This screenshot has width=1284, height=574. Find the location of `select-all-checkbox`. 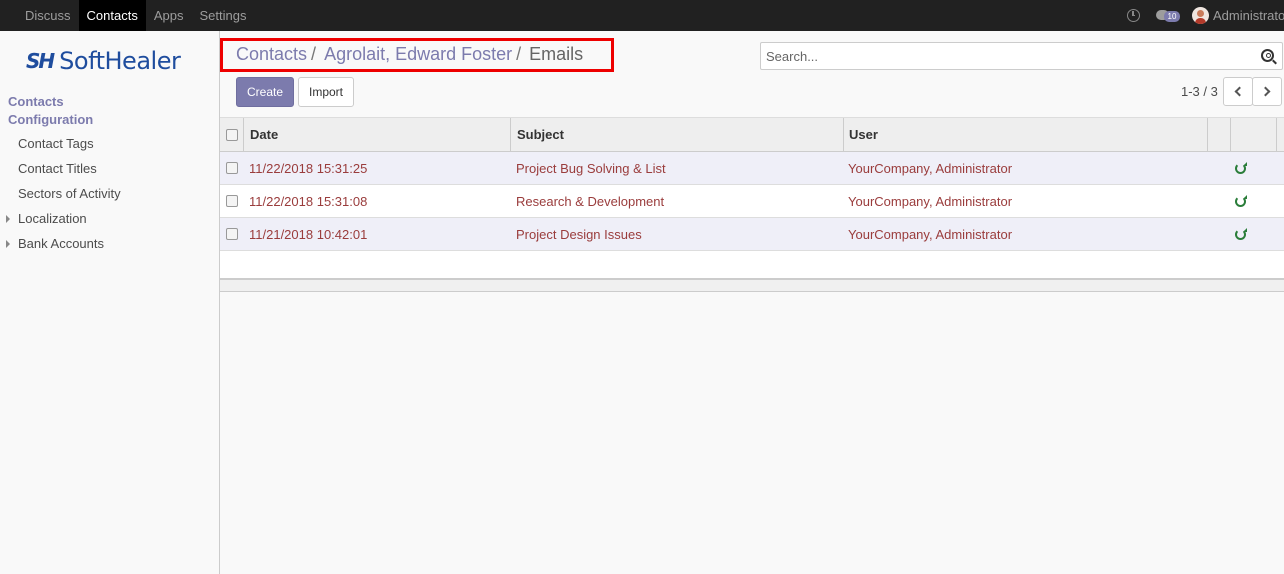

select-all-checkbox is located at coordinates (232, 134).